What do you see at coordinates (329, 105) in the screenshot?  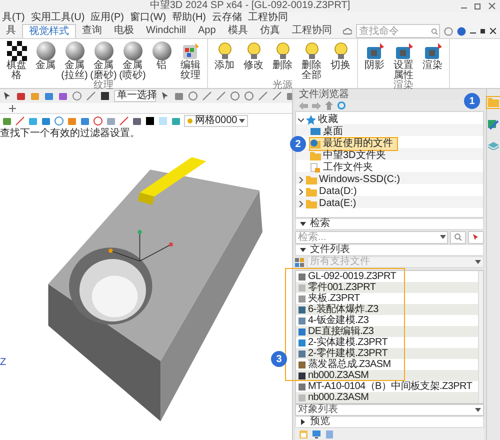 I see `up-icon` at bounding box center [329, 105].